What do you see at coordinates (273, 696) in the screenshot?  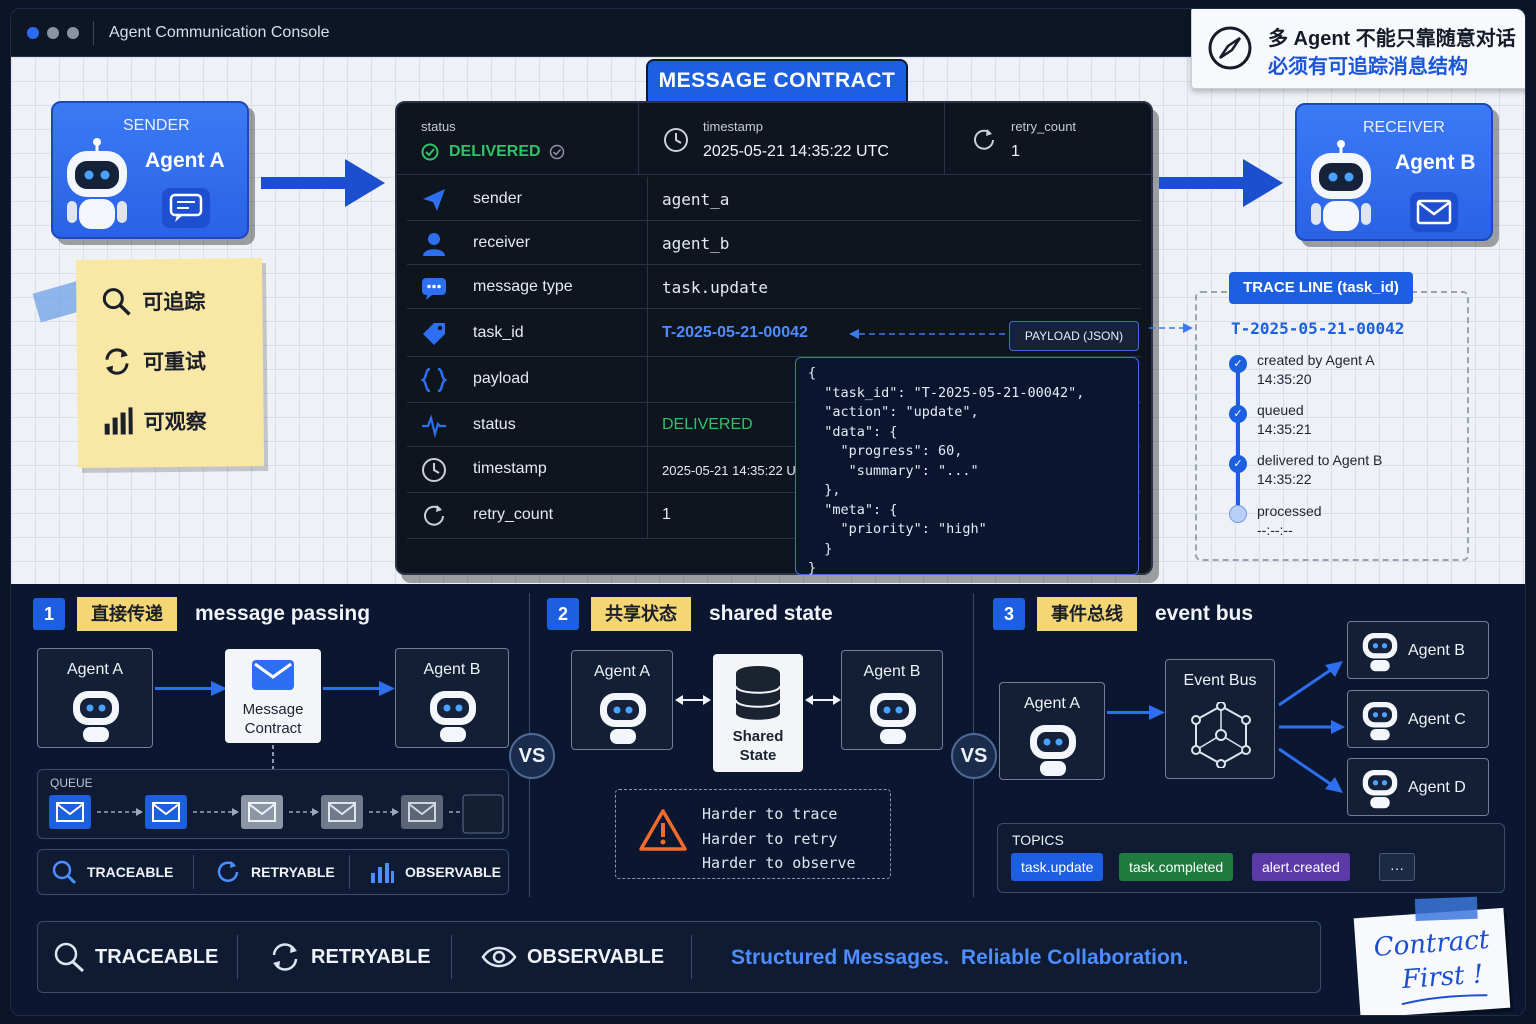 I see `message-contract-node: Message Contract` at bounding box center [273, 696].